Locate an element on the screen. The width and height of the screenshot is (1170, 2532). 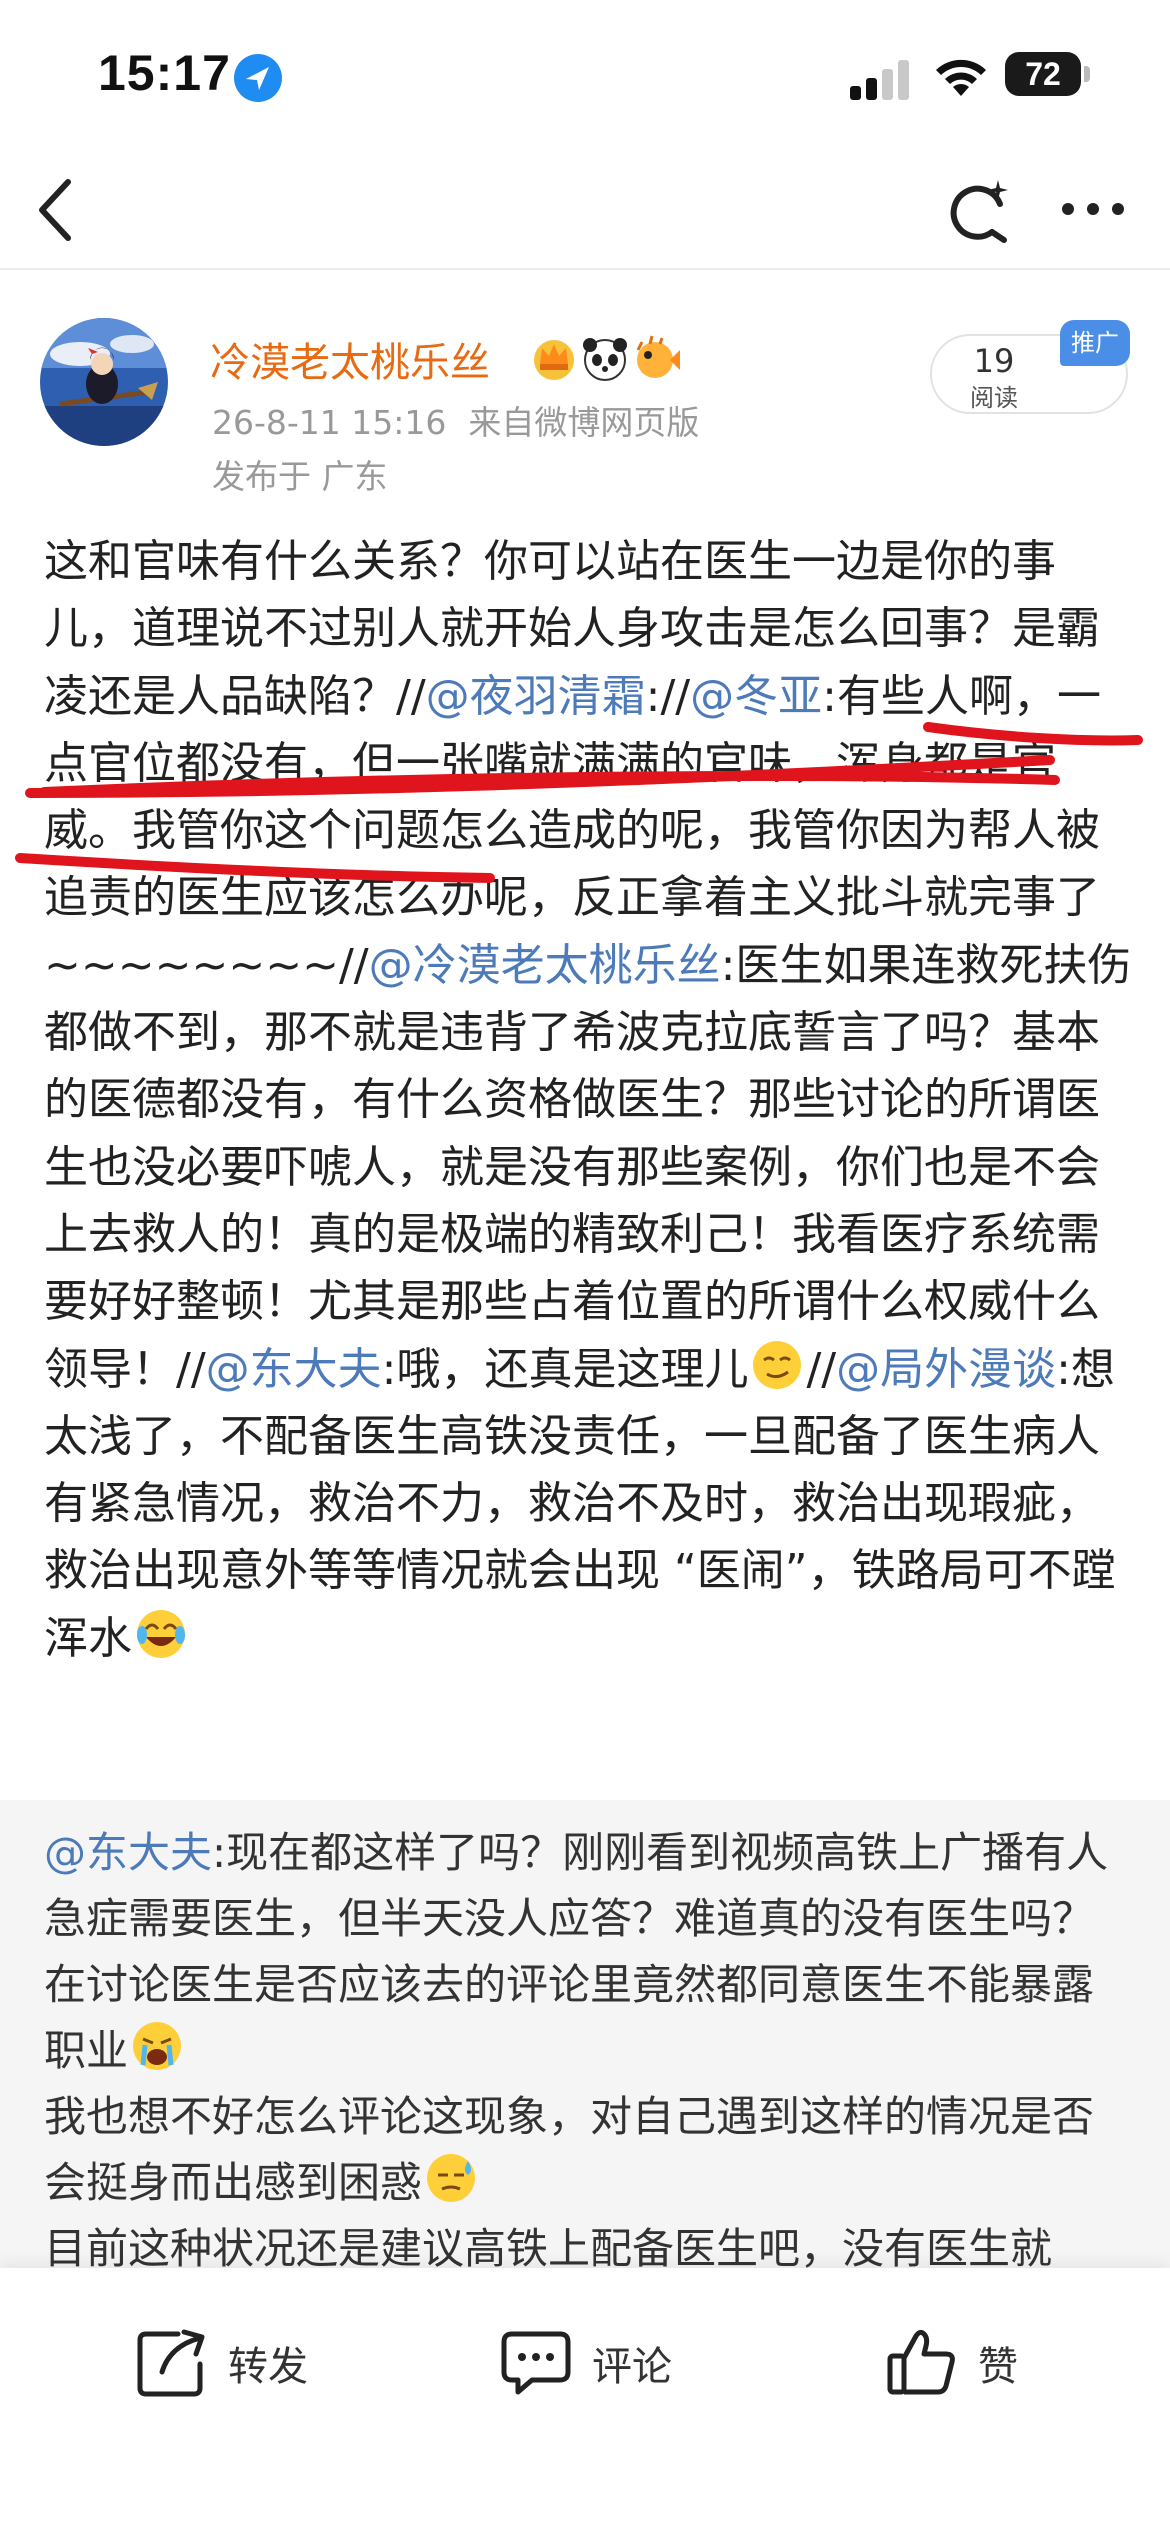
panda-badge-icon is located at coordinates (605, 359).